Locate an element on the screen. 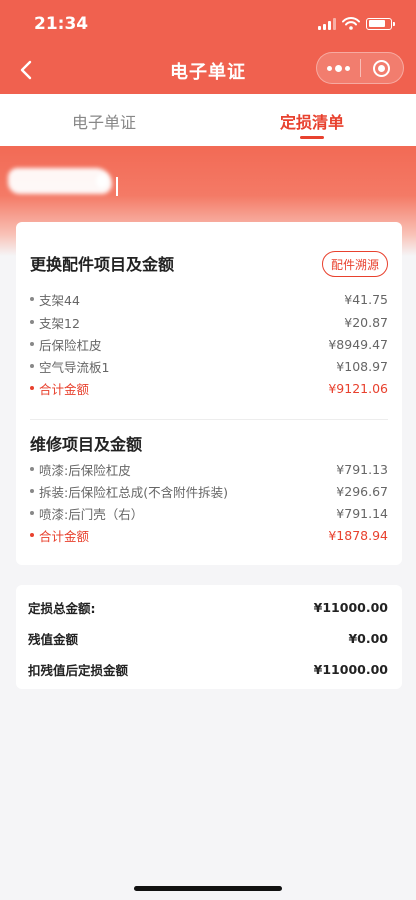  summary-label: 残值金额 is located at coordinates (53, 639).